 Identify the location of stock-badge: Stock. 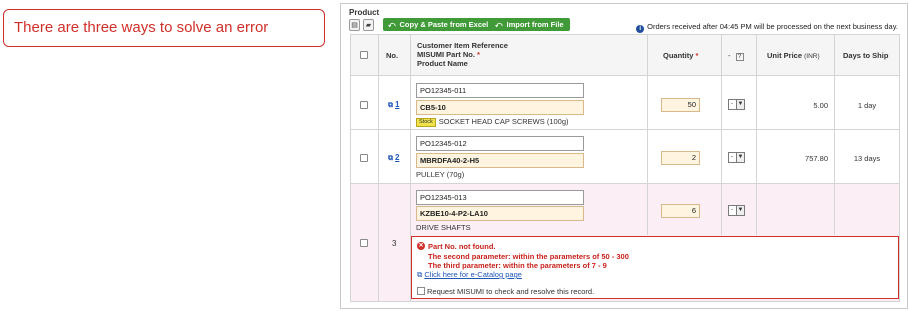
(426, 122).